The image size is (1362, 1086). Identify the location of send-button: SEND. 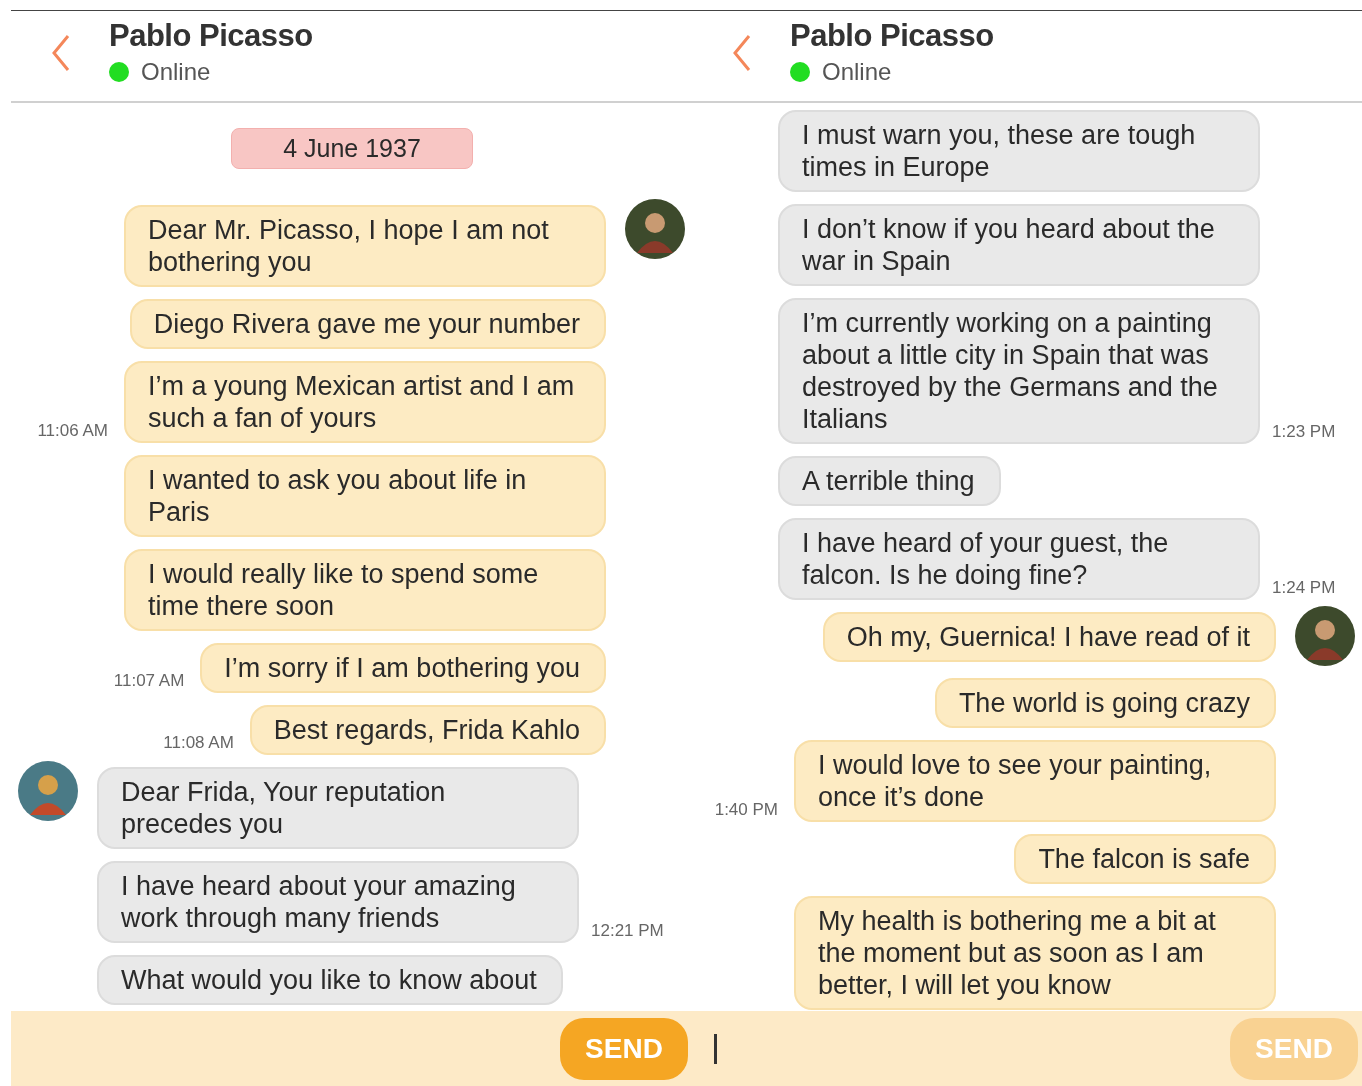
(624, 1049).